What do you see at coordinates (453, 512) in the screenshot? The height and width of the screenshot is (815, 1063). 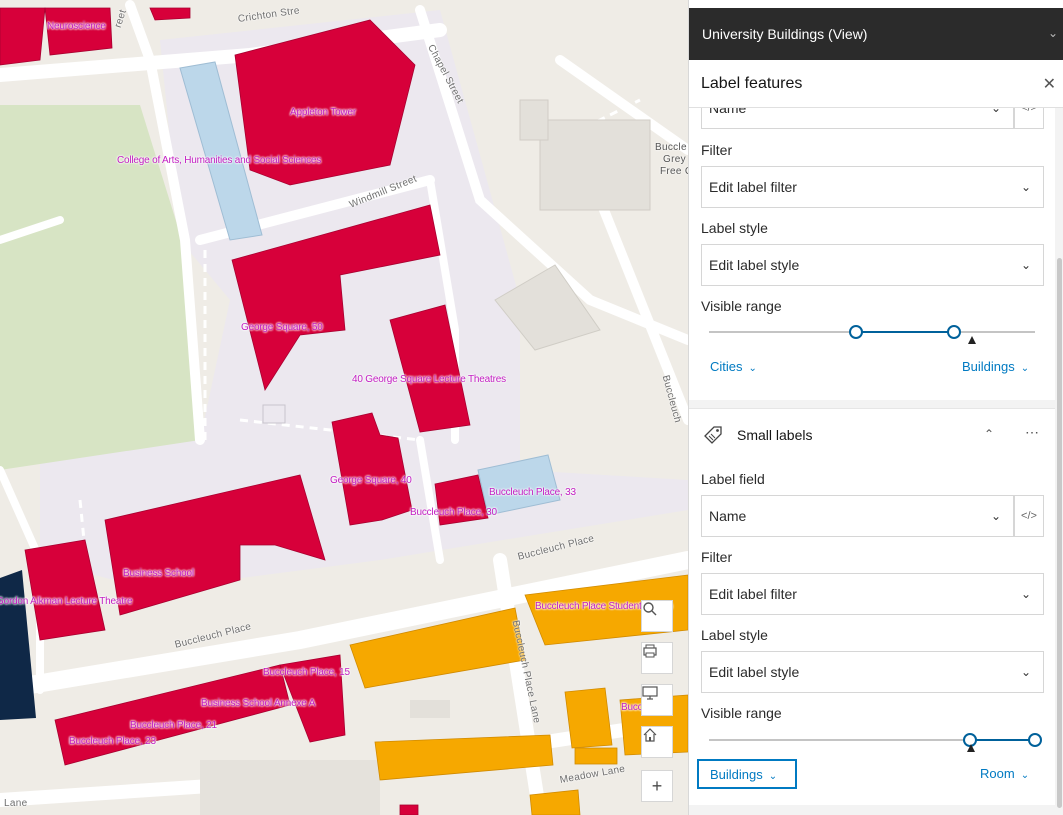 I see `building-label-bp30: Buccleuch Place, 30` at bounding box center [453, 512].